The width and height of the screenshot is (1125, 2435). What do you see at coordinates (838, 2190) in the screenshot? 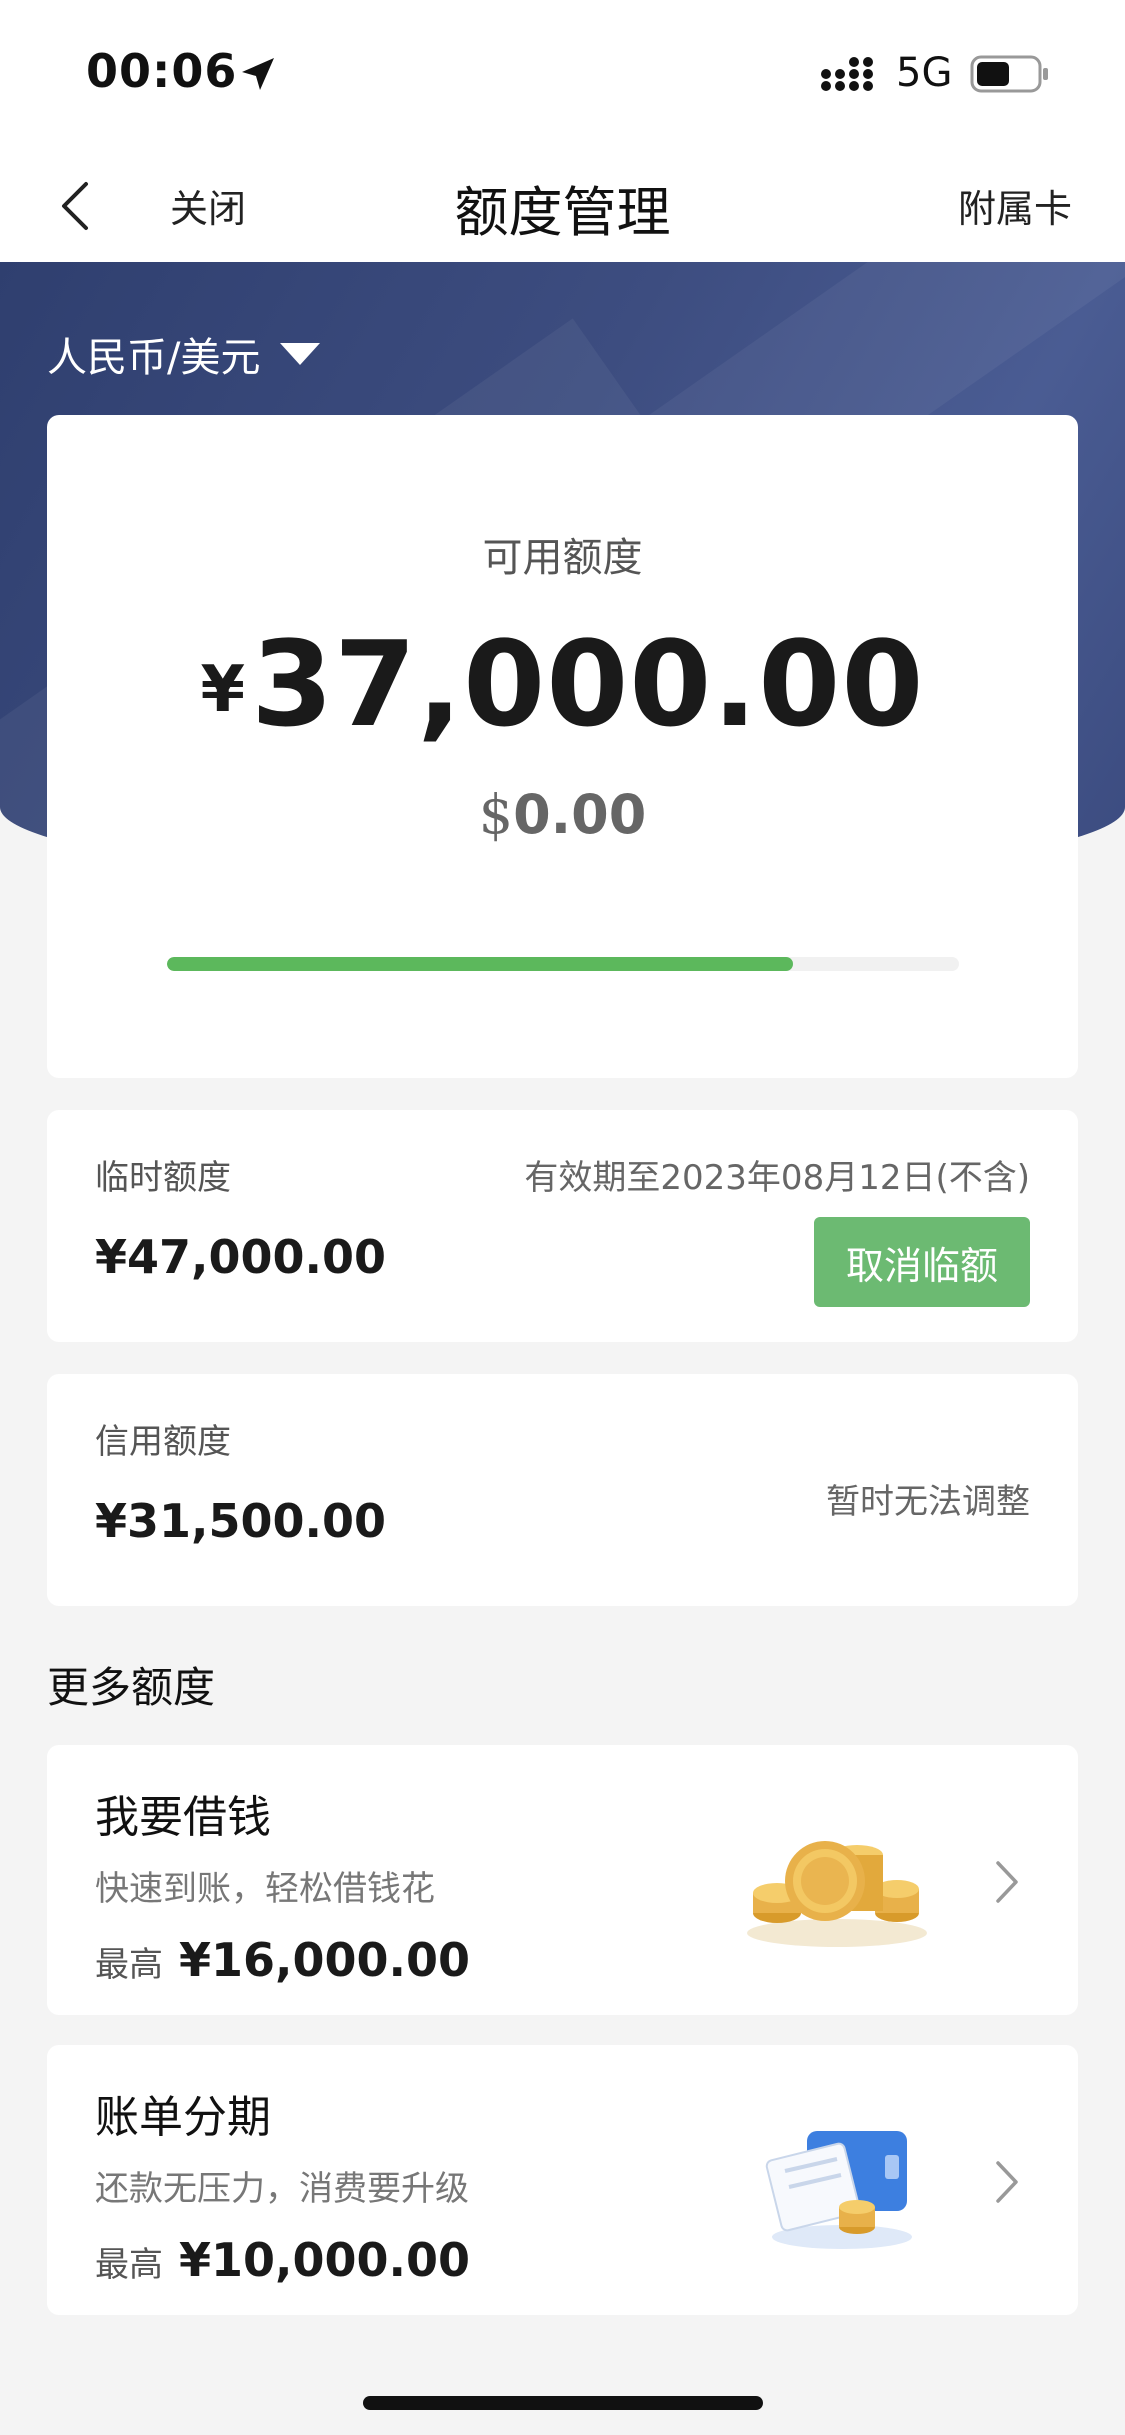
I see `bill-card-icon` at bounding box center [838, 2190].